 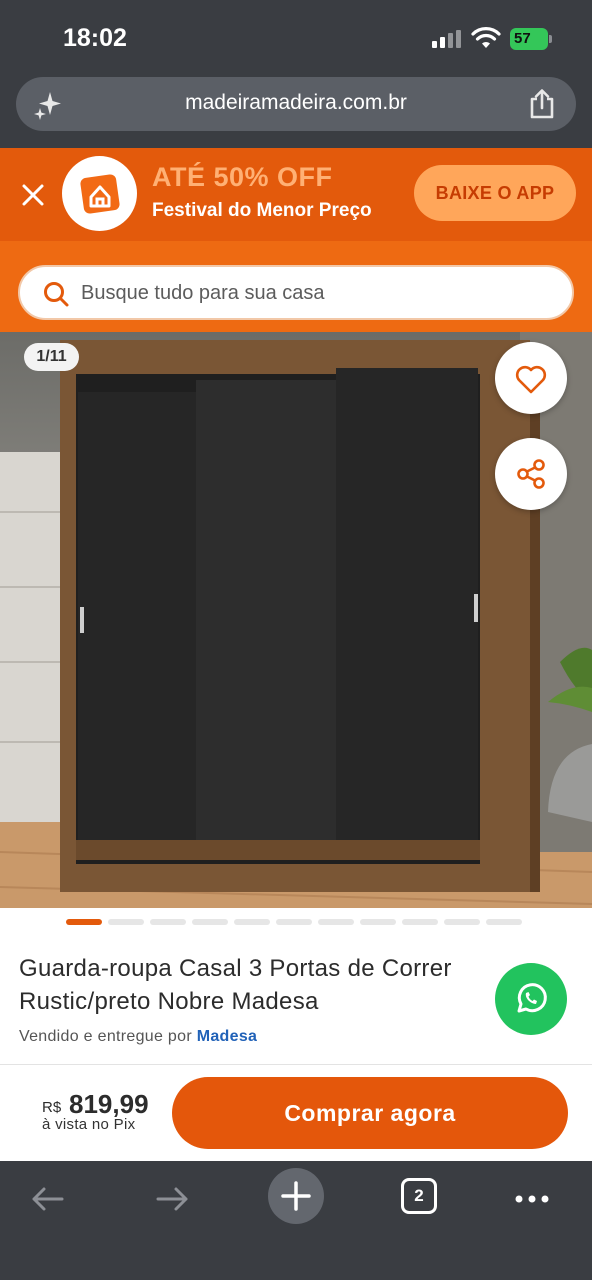 I want to click on url-text: madeiramadeira.com.br, so click(x=296, y=103).